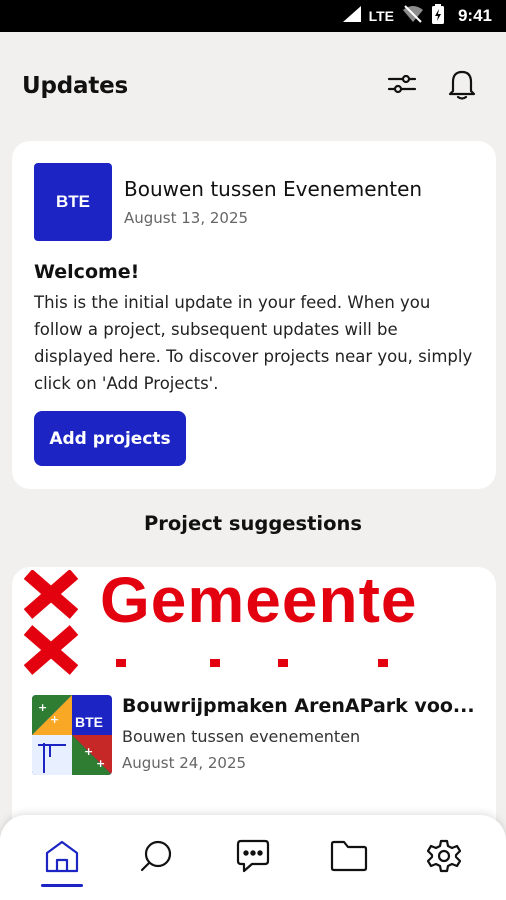 This screenshot has width=506, height=900. I want to click on project-date: August 24, 2025, so click(184, 763).